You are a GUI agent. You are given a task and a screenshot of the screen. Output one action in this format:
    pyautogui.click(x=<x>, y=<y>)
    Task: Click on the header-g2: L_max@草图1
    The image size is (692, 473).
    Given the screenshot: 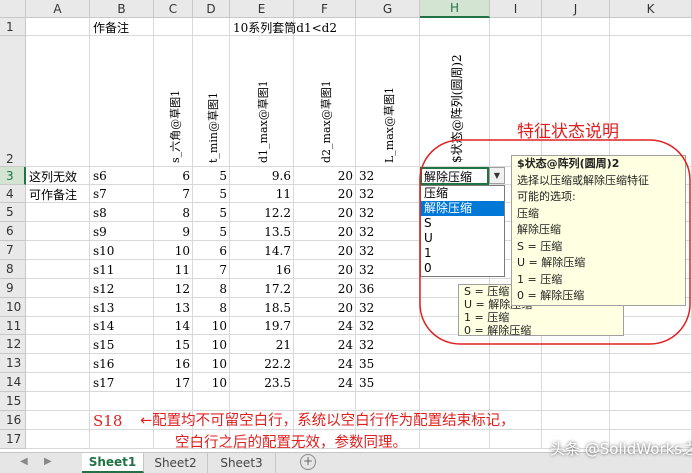 What is the action you would take?
    pyautogui.click(x=389, y=125)
    